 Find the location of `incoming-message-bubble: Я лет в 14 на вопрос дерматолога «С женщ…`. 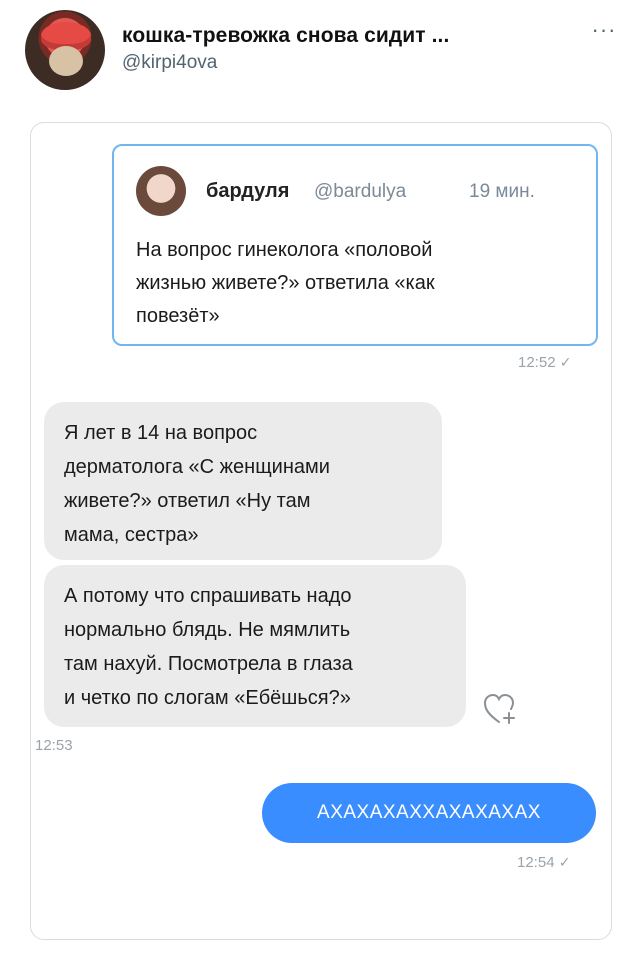

incoming-message-bubble: Я лет в 14 на вопрос дерматолога «С женщ… is located at coordinates (243, 481).